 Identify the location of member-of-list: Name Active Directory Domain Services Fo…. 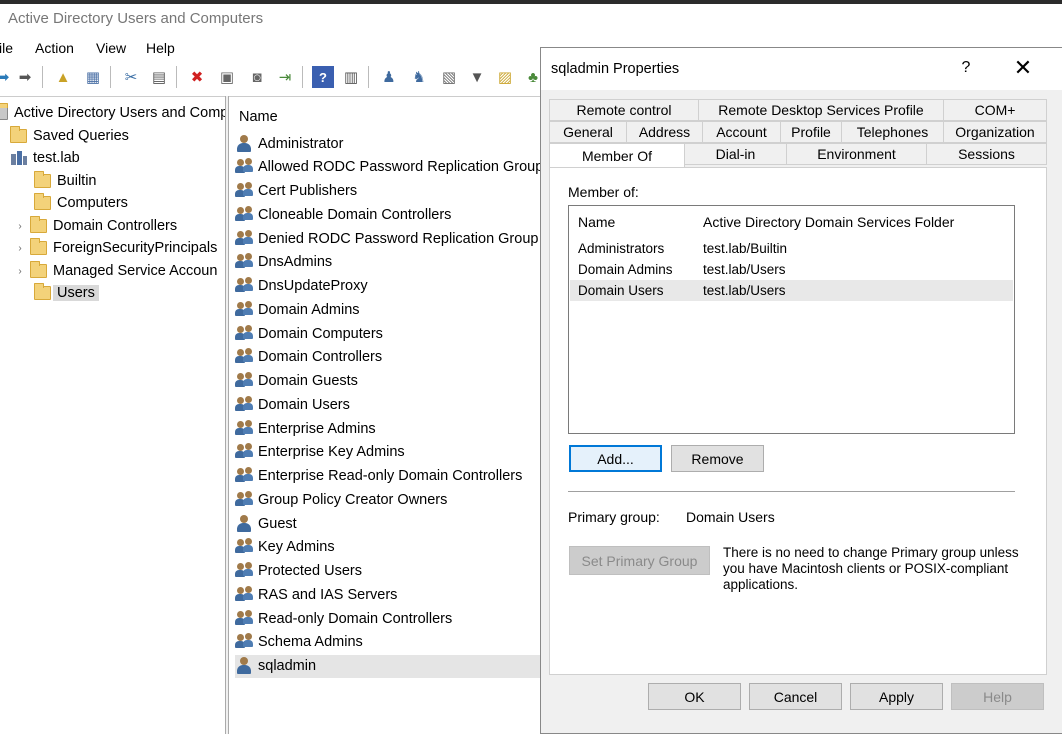
(791, 319).